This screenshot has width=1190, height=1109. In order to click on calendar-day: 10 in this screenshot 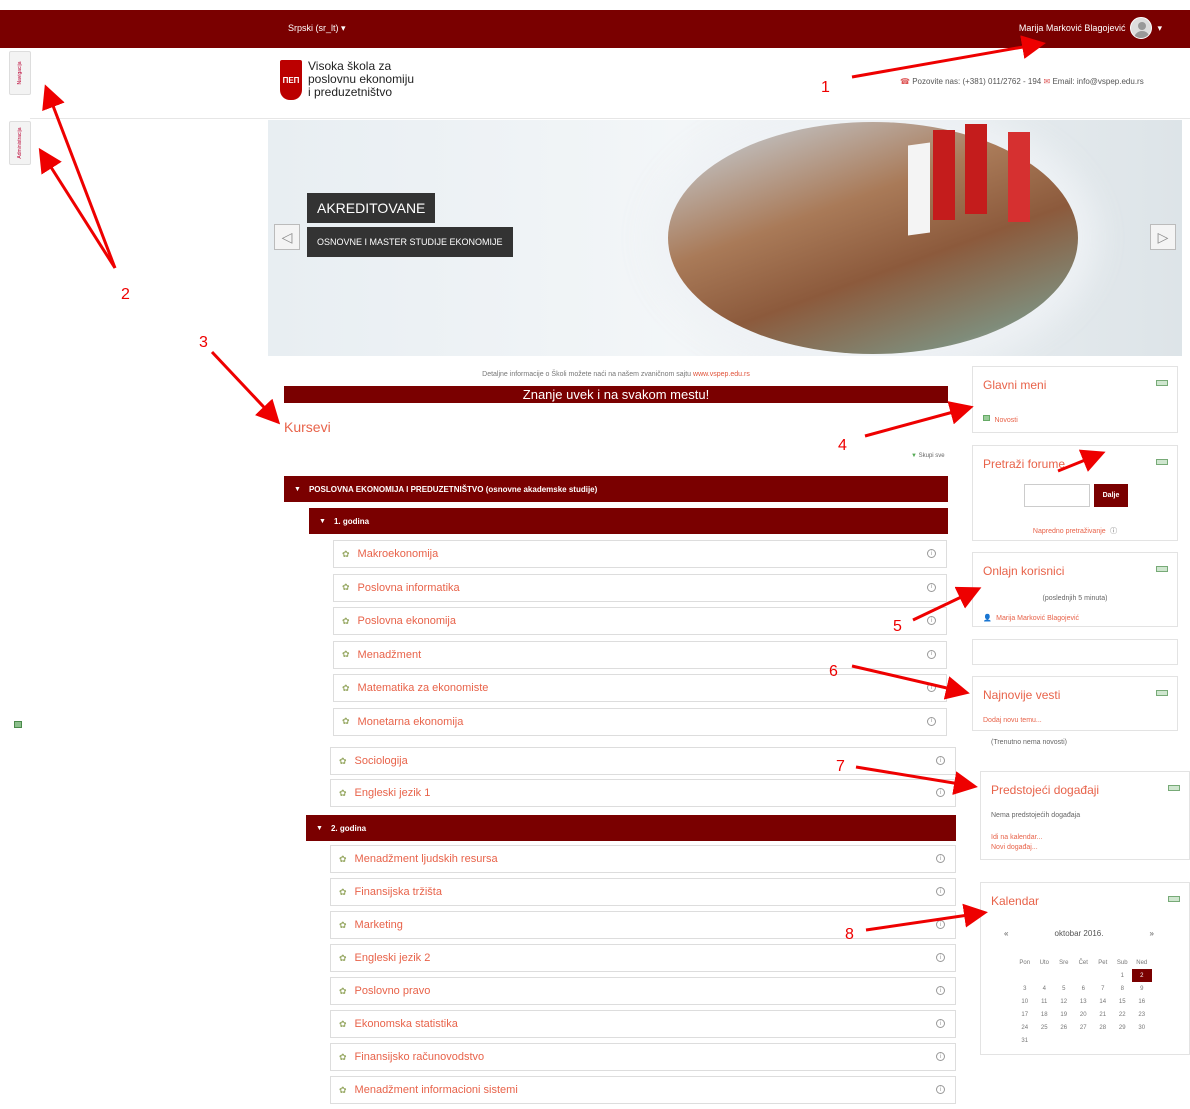, I will do `click(1025, 1001)`.